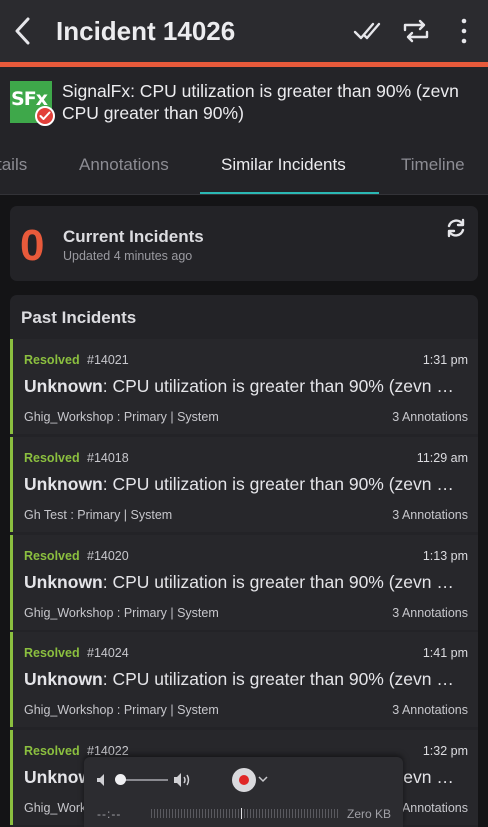 The width and height of the screenshot is (488, 827). I want to click on acknowledge-button, so click(368, 31).